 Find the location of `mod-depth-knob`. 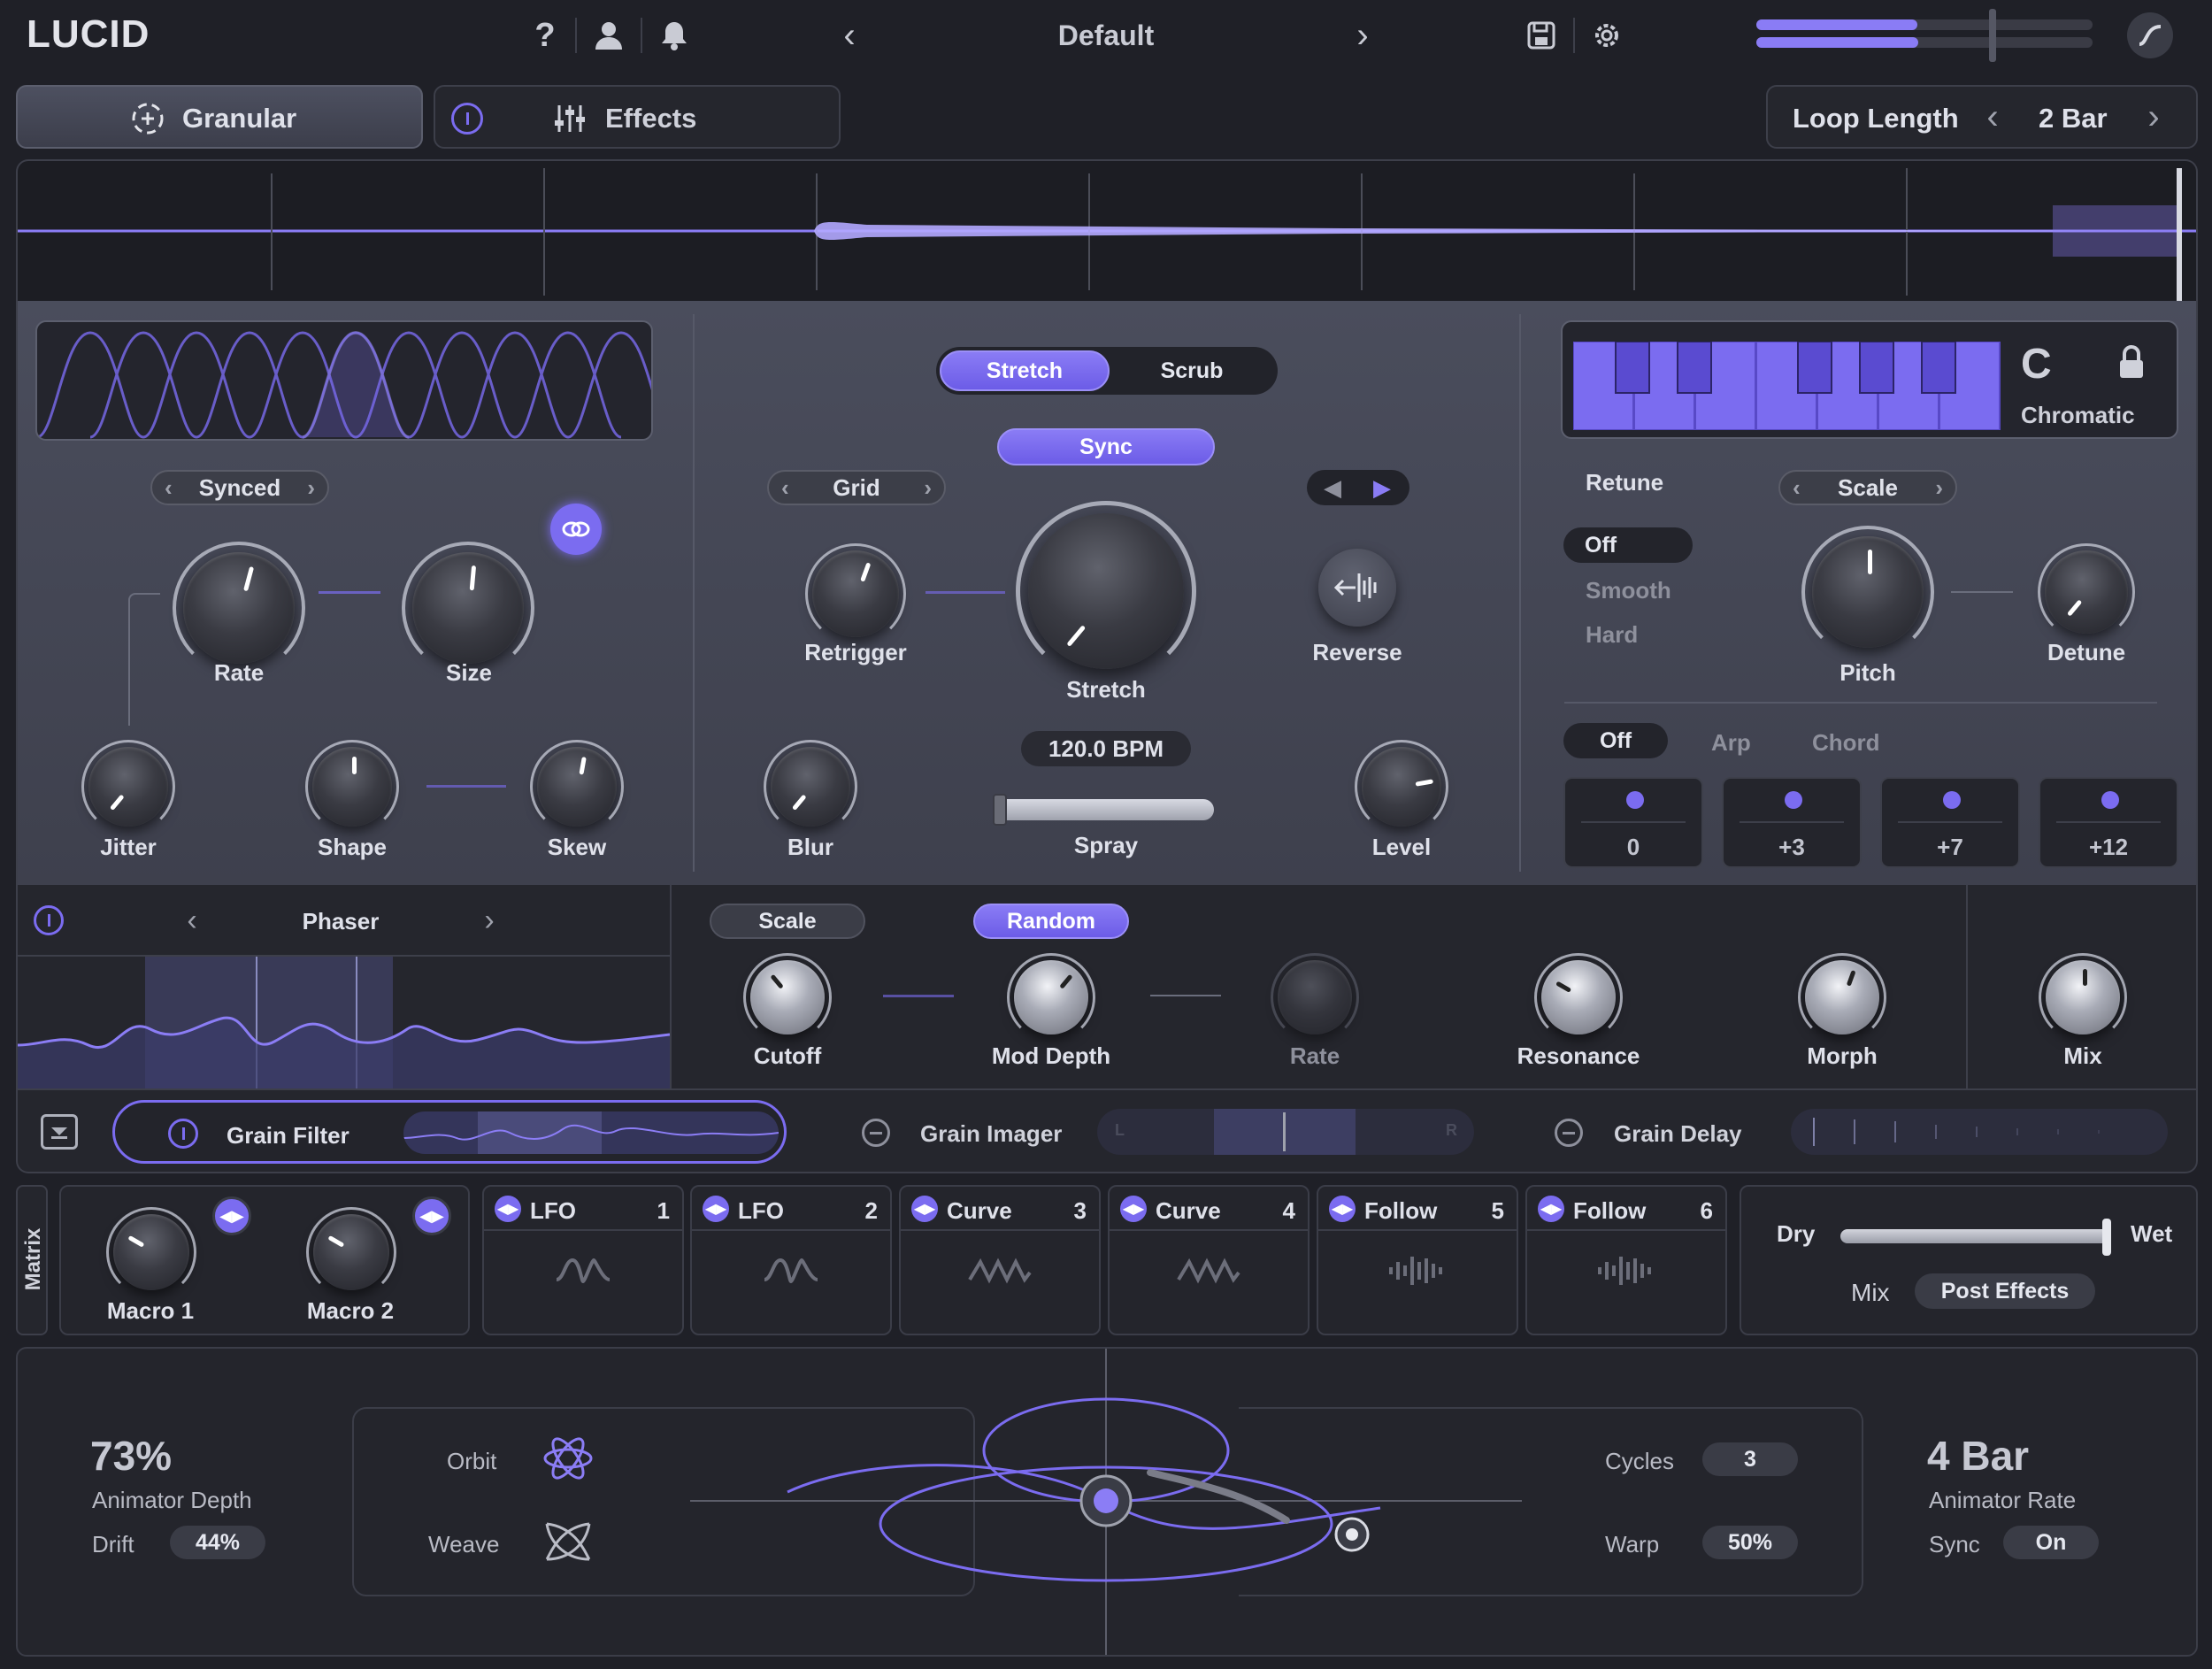

mod-depth-knob is located at coordinates (1051, 997).